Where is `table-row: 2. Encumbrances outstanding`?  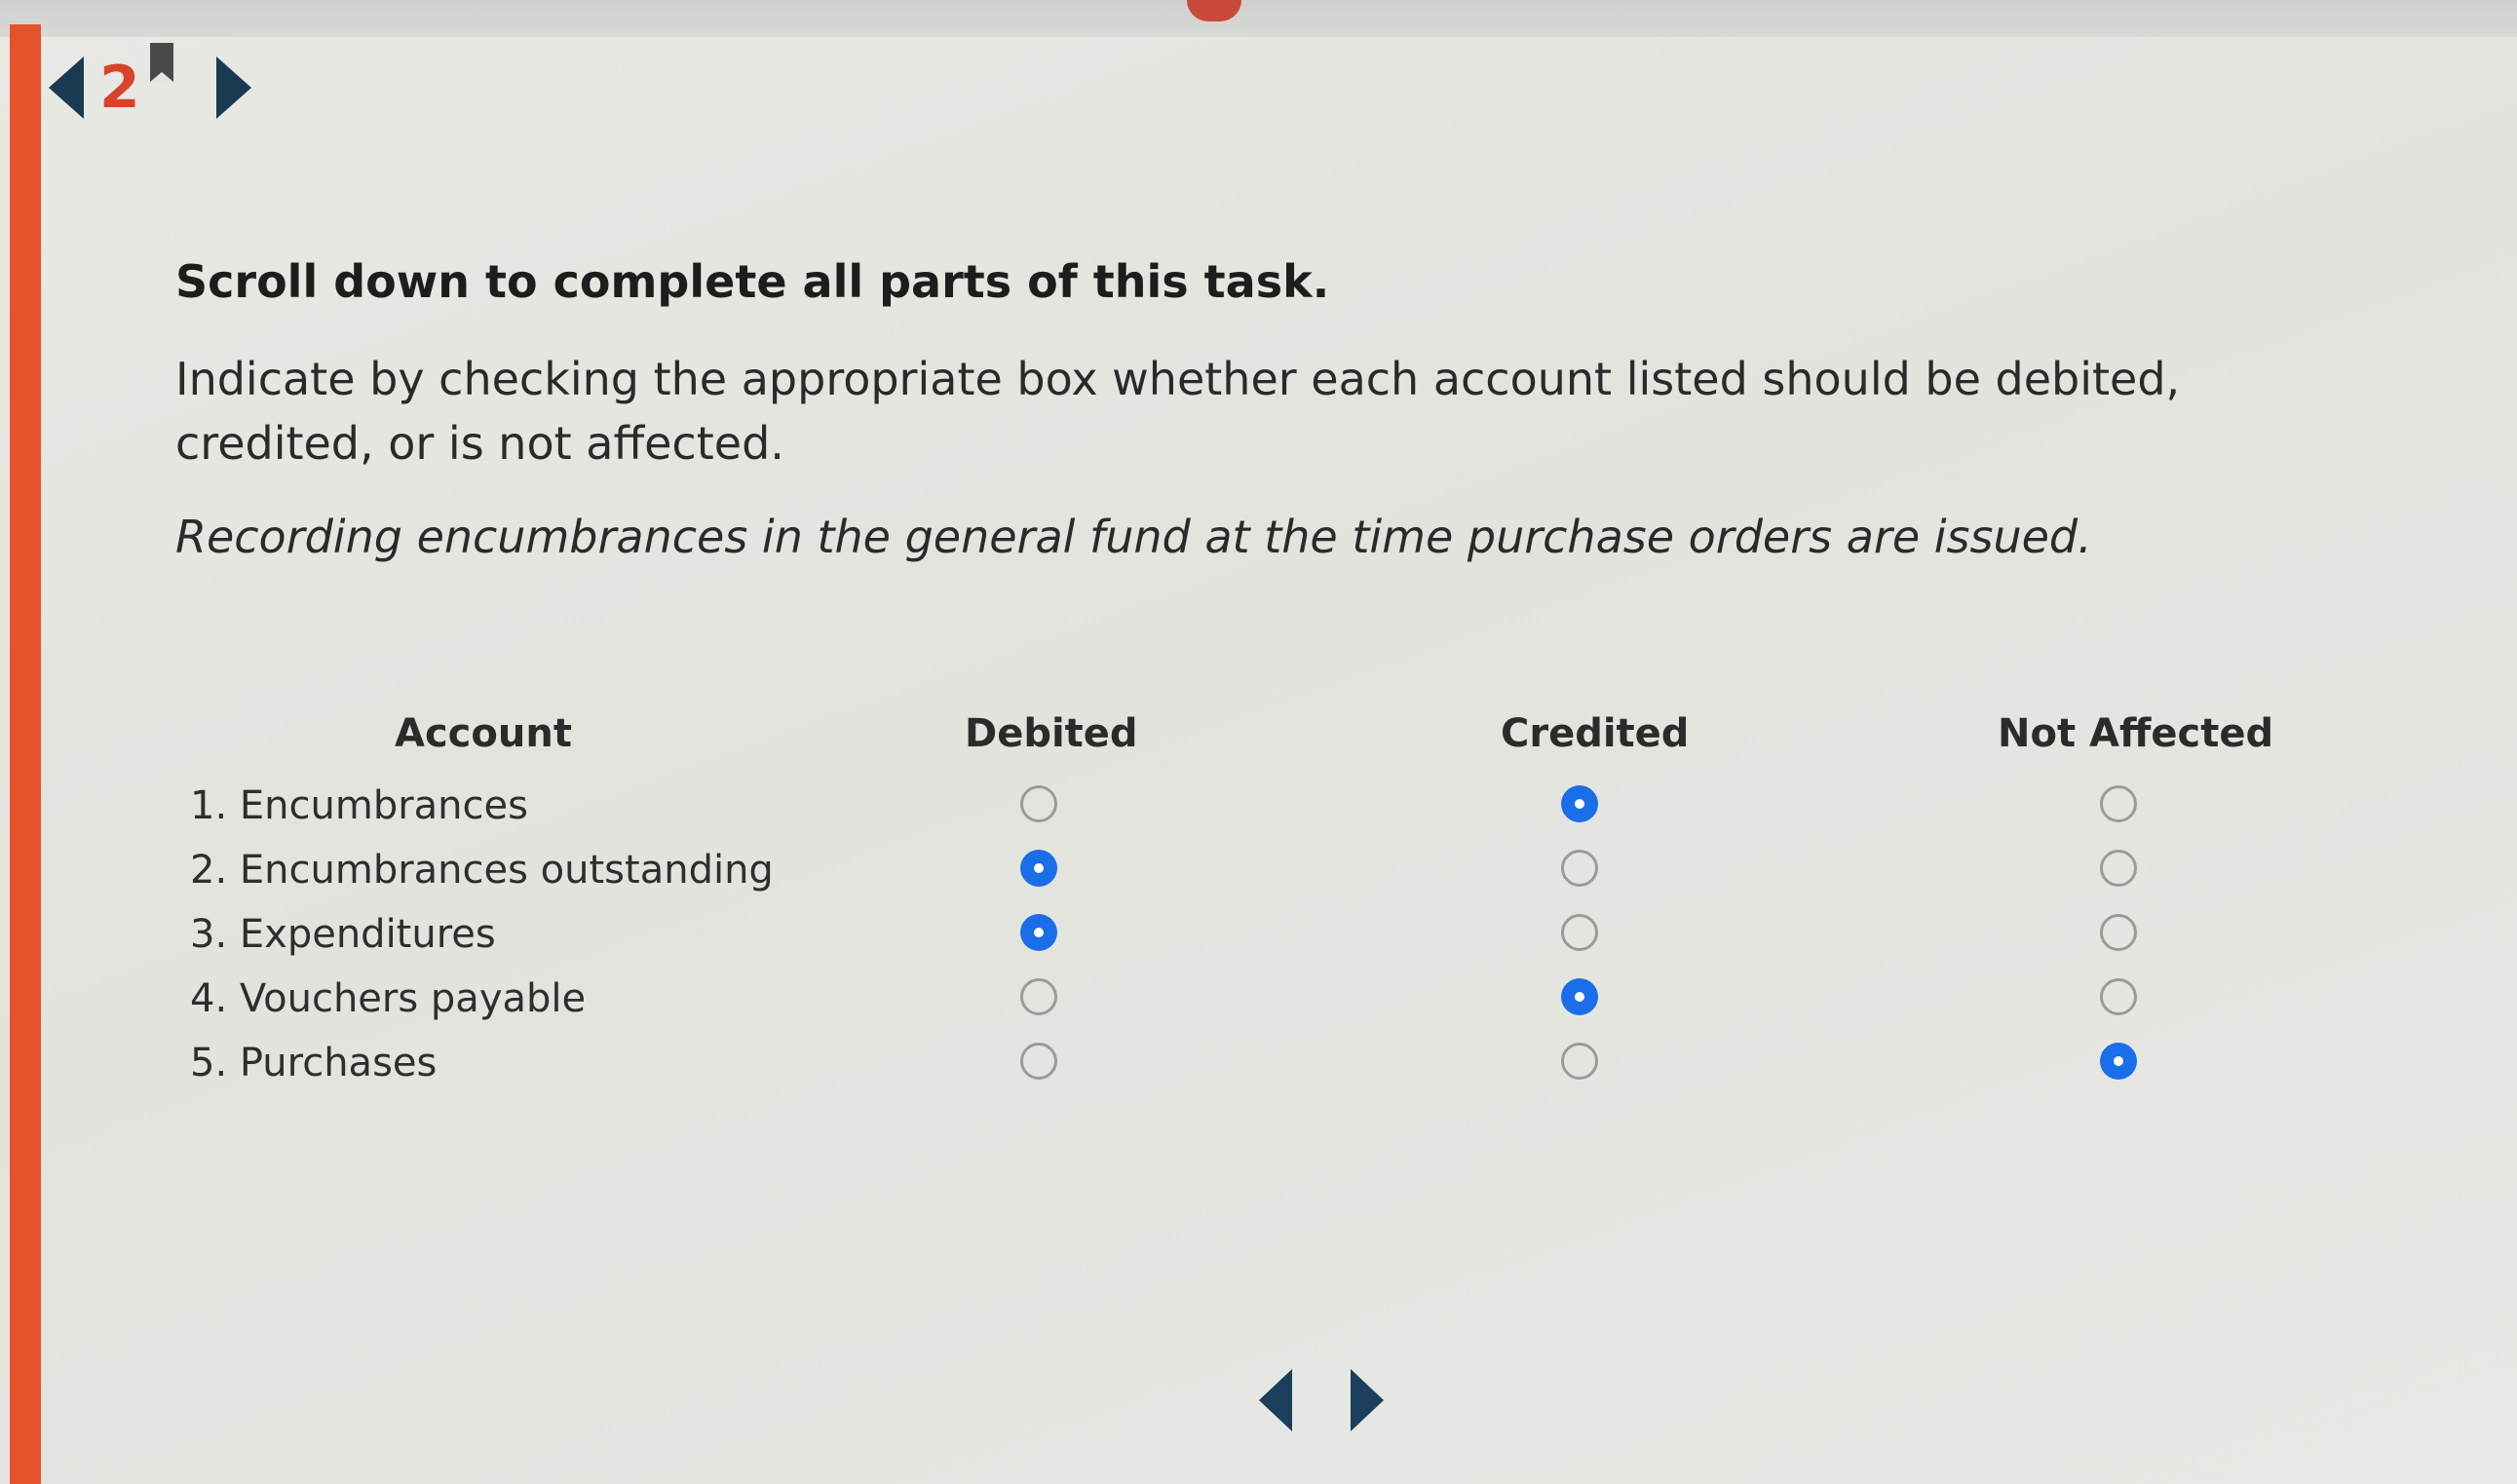 table-row: 2. Encumbrances outstanding is located at coordinates (1257, 872).